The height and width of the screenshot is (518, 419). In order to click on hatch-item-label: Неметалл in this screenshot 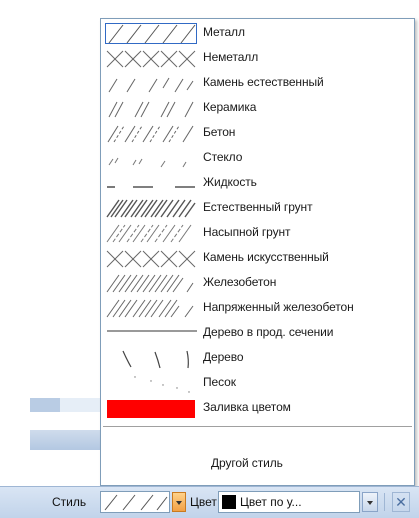, I will do `click(231, 57)`.